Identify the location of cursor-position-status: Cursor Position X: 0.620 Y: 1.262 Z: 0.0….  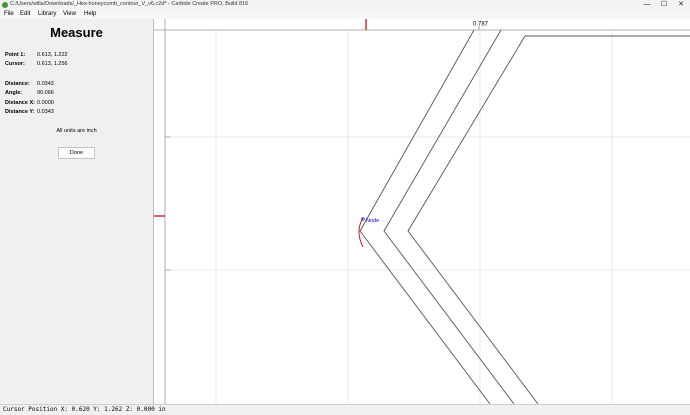
(84, 409).